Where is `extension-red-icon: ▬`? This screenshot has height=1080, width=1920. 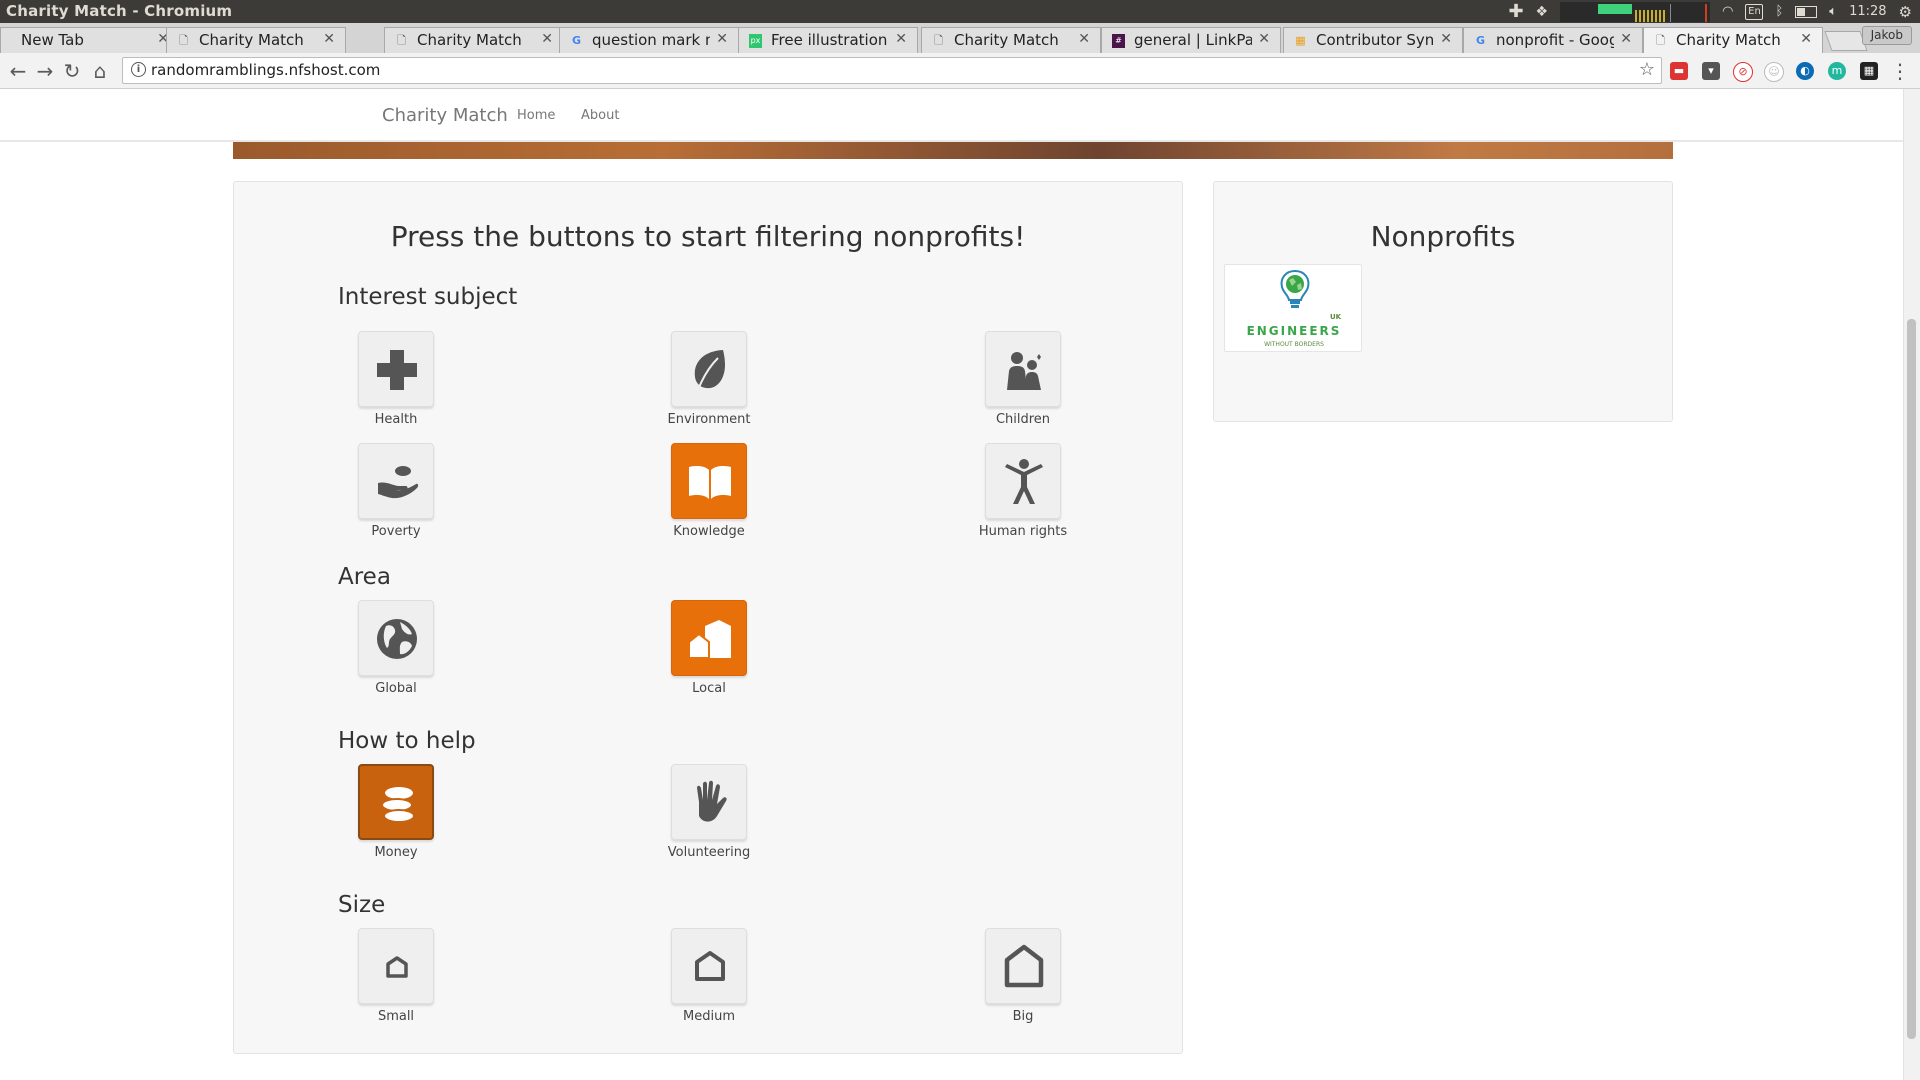
extension-red-icon: ▬ is located at coordinates (1679, 71).